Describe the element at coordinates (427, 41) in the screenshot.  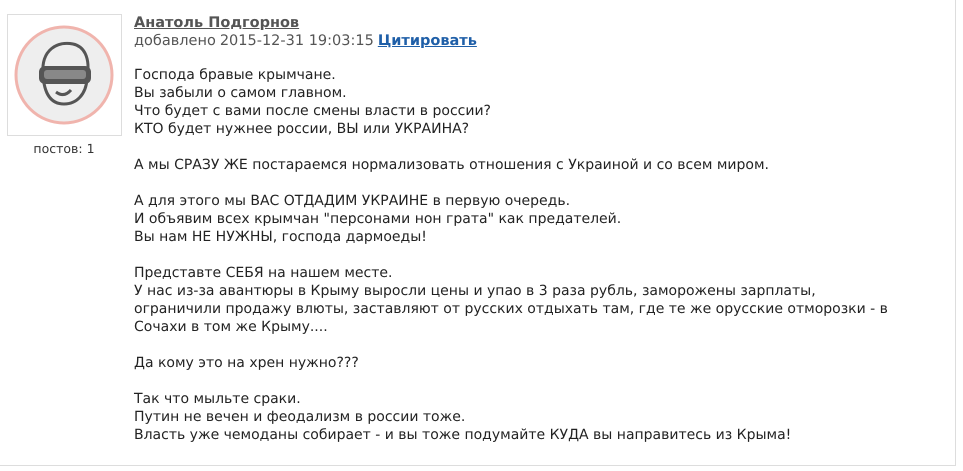
I see `quote-link: Цитировать` at that location.